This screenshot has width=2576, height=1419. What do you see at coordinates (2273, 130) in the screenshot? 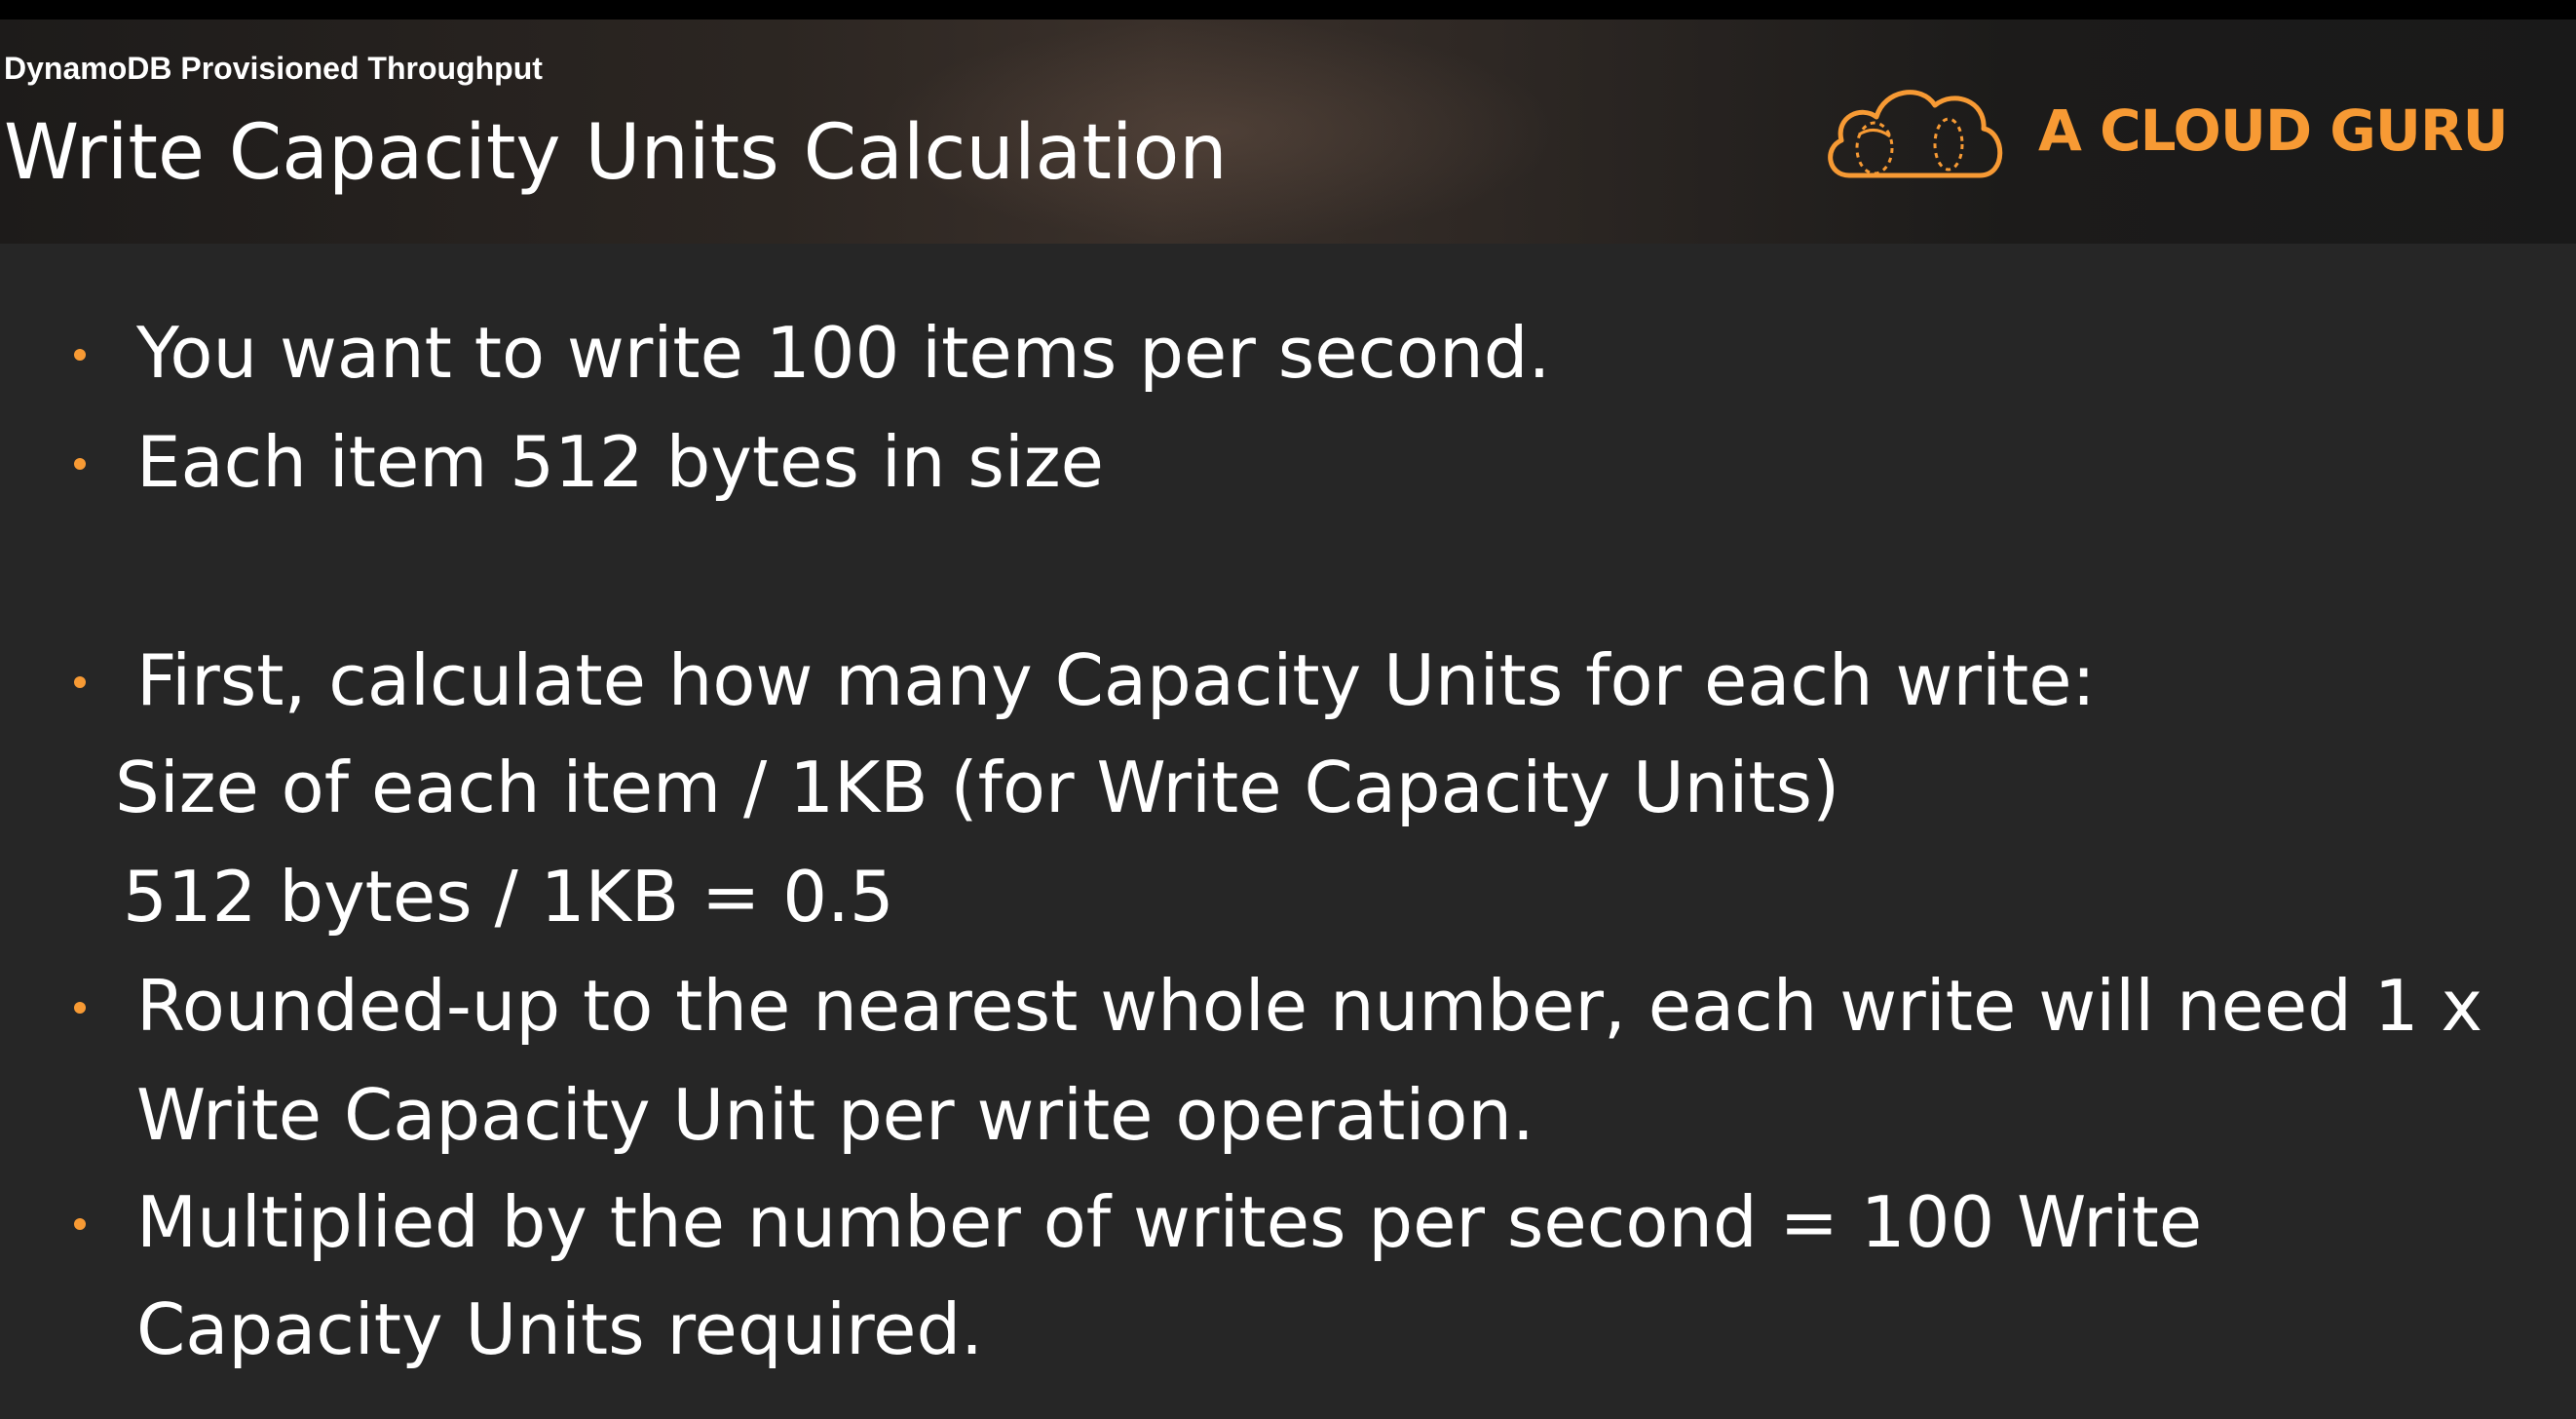
I see `brand-name: A CLOUD GURU` at bounding box center [2273, 130].